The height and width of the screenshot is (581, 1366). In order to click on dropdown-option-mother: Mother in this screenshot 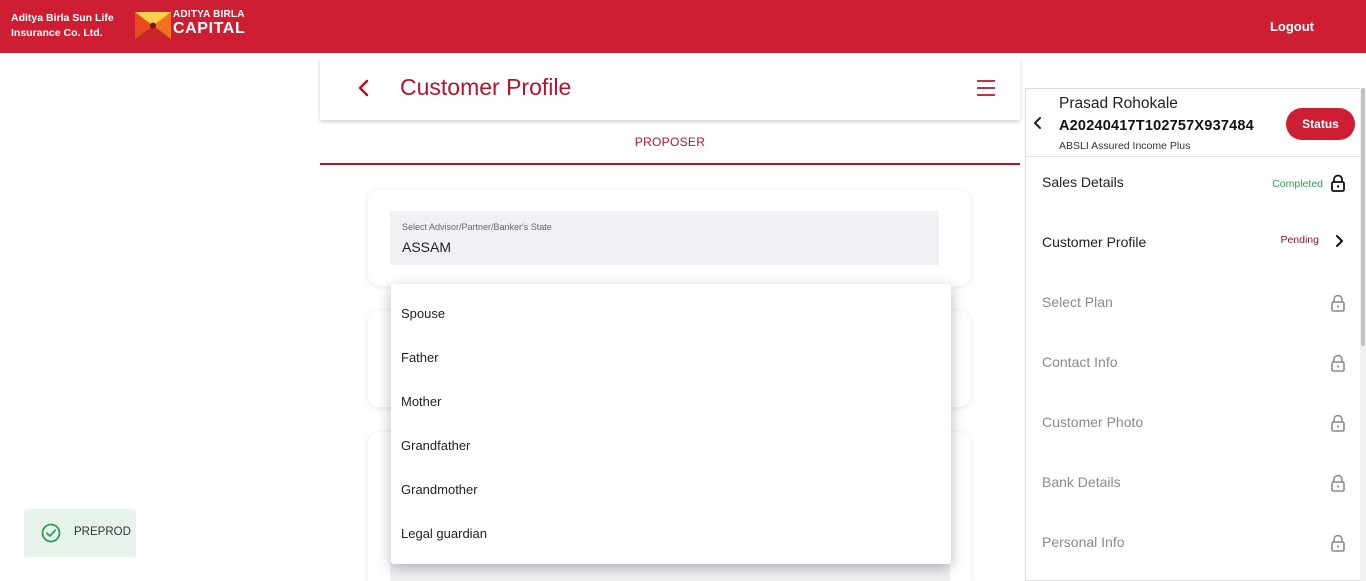, I will do `click(671, 402)`.